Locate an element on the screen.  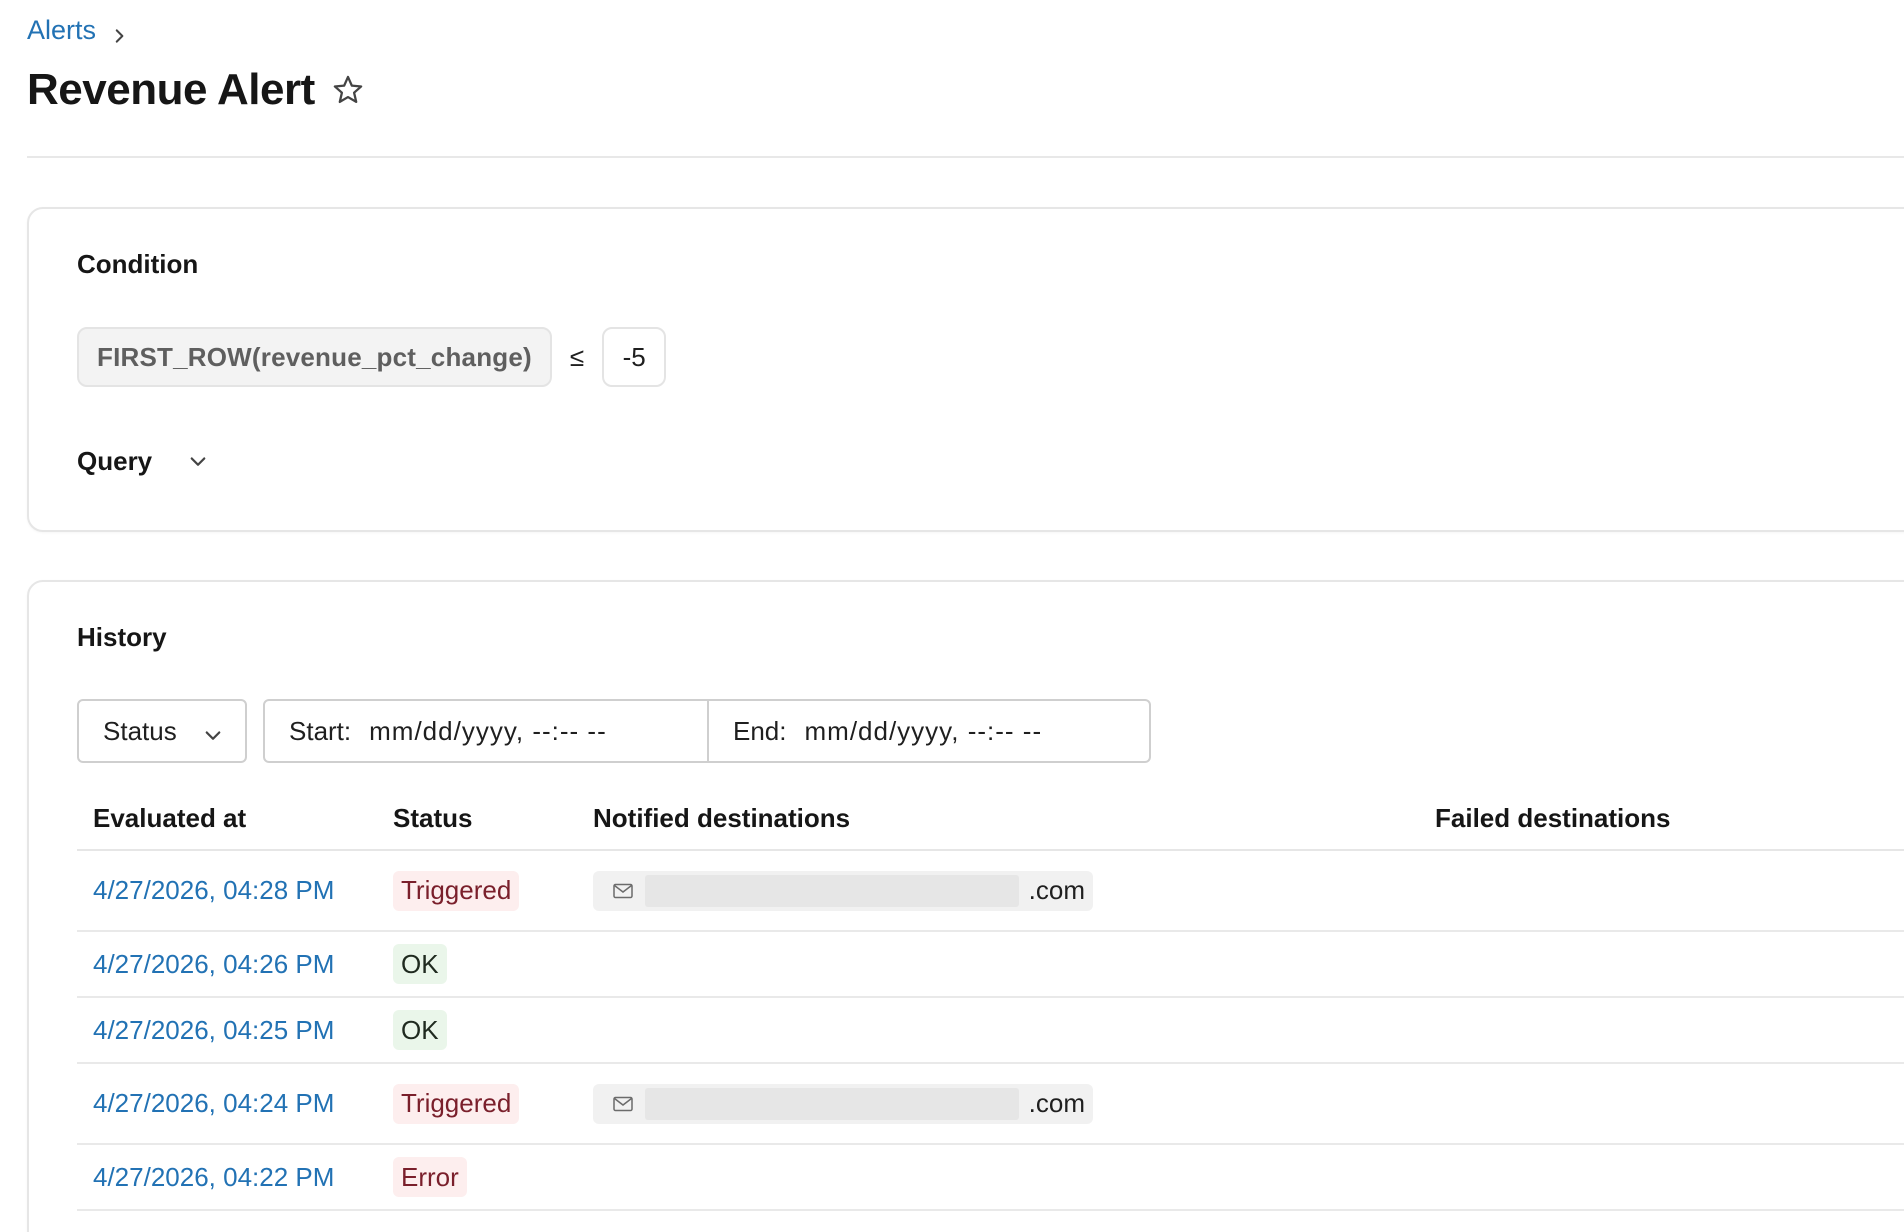
start-date-placeholder: mm/dd/yyyy, --:-- -- is located at coordinates (488, 730).